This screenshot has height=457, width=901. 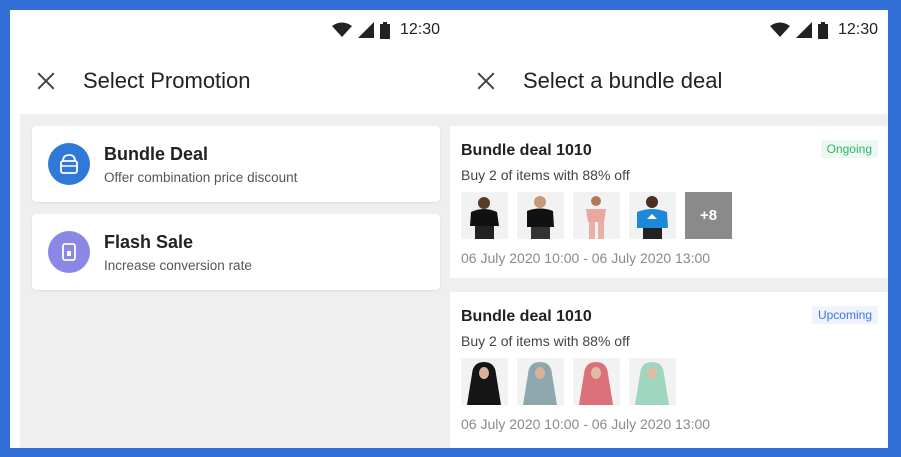 What do you see at coordinates (568, 381) in the screenshot?
I see `product-thumbnails` at bounding box center [568, 381].